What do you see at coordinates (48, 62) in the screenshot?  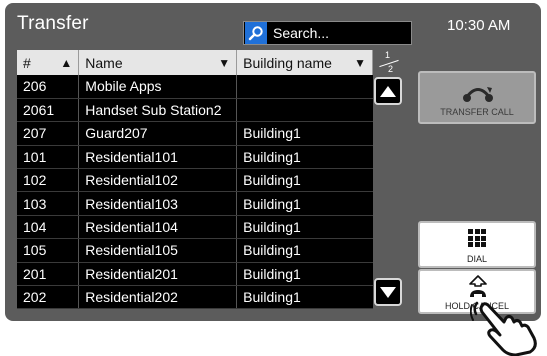 I see `column-header-number: # ▲` at bounding box center [48, 62].